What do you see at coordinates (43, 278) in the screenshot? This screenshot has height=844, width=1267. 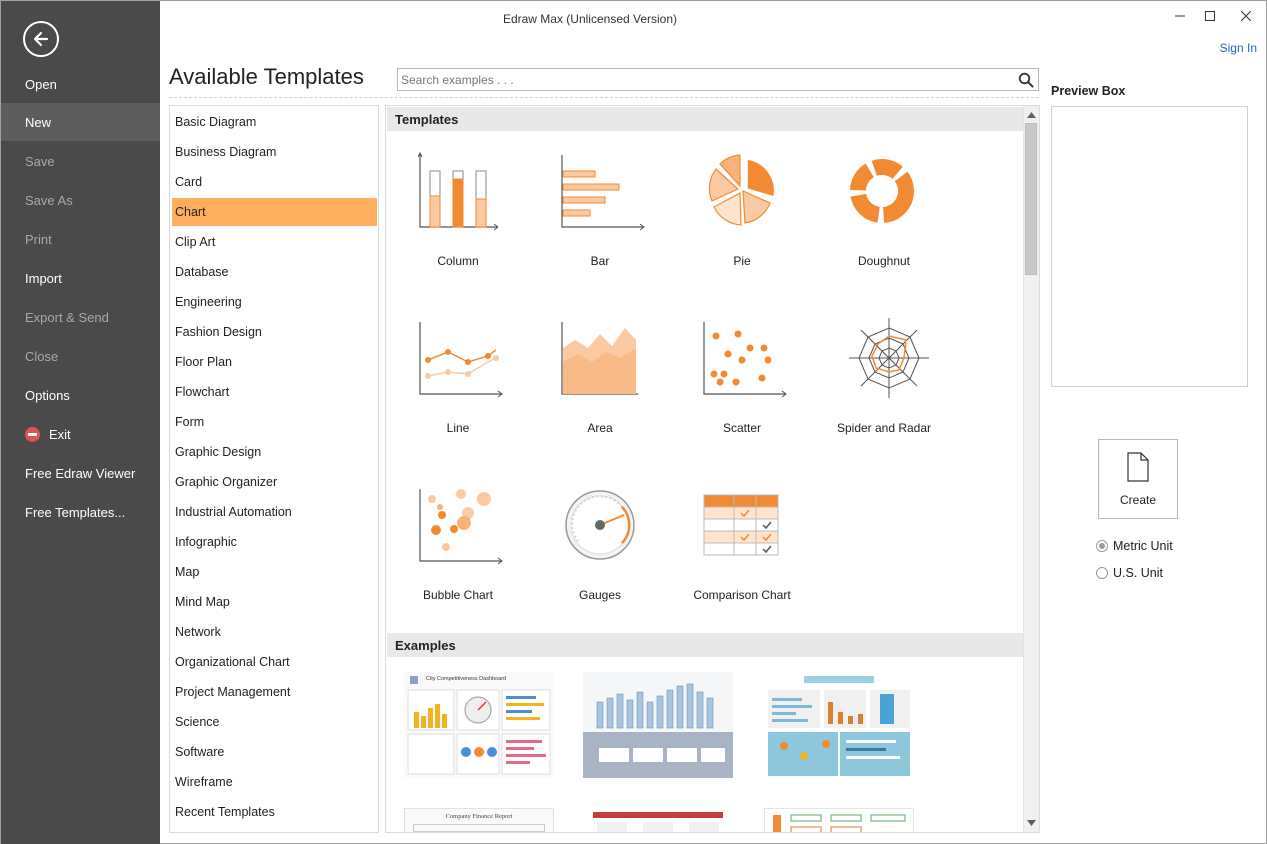 I see `menu-import-label: Import` at bounding box center [43, 278].